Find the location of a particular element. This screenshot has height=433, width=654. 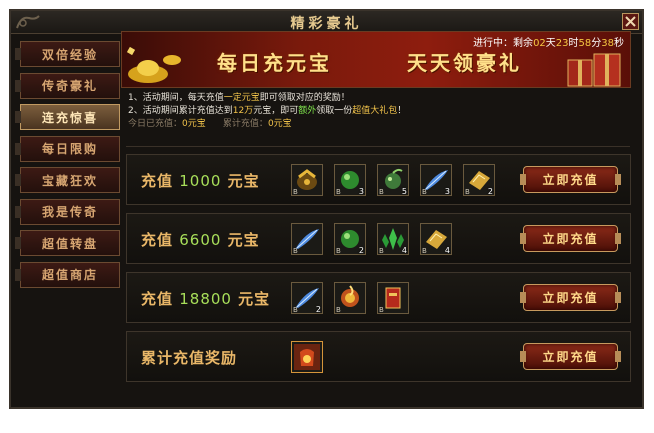

tier-label: 充值 1000 元宝 is located at coordinates (200, 181).